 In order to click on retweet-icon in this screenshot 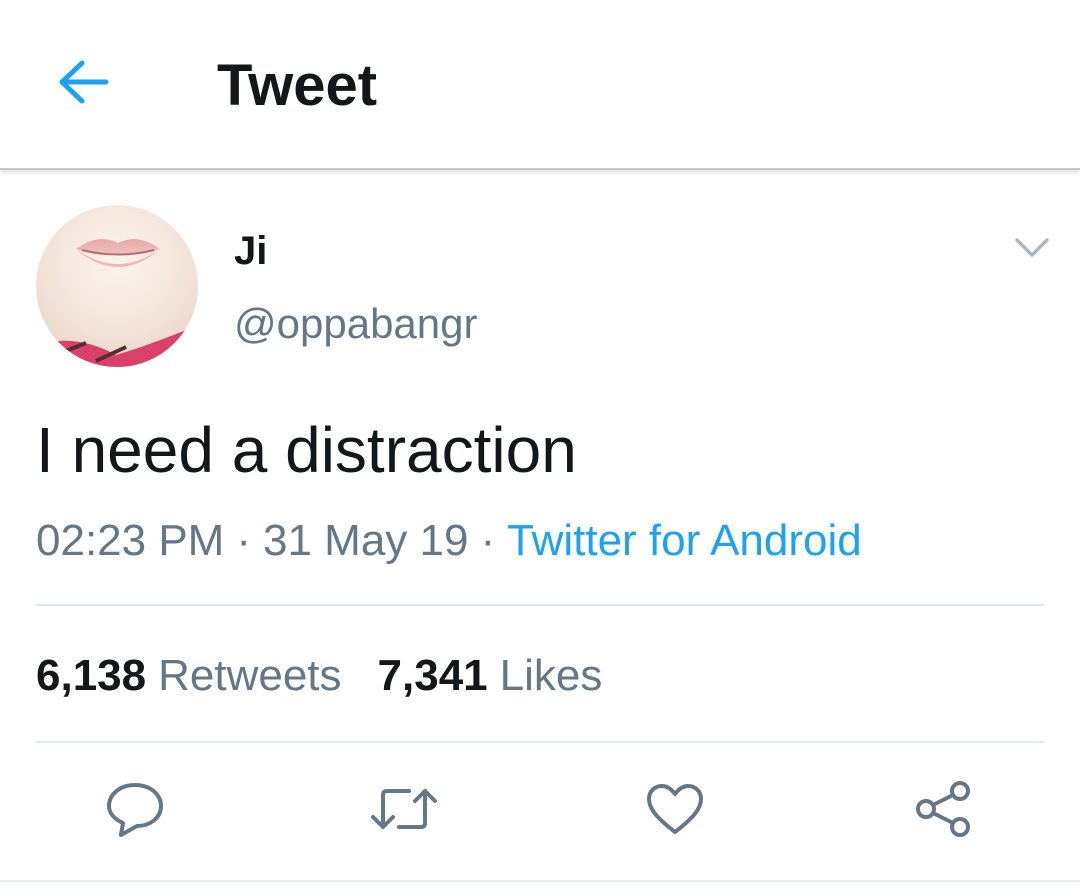, I will do `click(404, 811)`.